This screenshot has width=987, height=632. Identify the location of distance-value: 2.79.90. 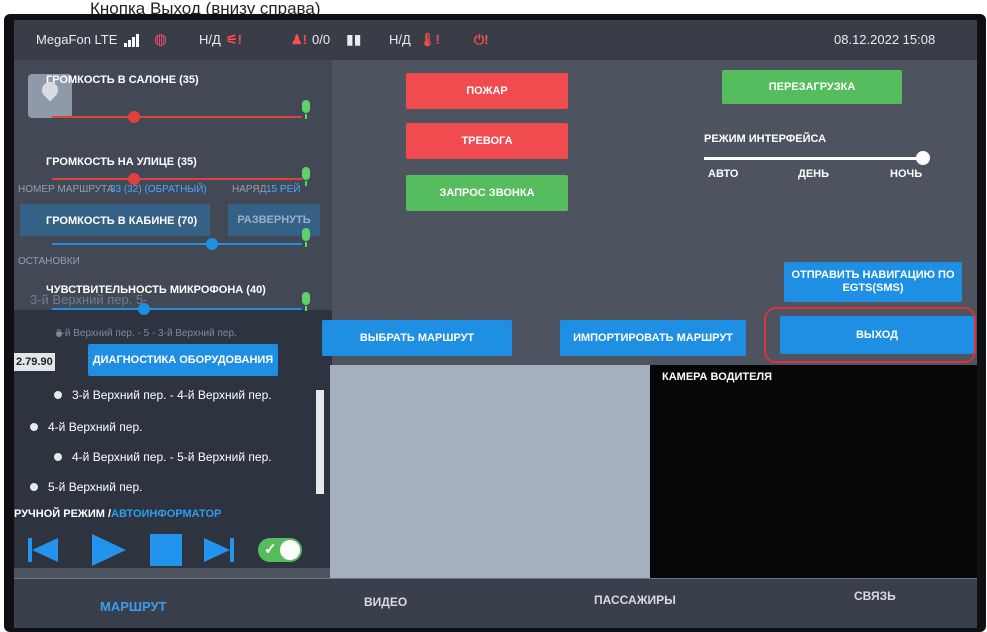
(34, 362).